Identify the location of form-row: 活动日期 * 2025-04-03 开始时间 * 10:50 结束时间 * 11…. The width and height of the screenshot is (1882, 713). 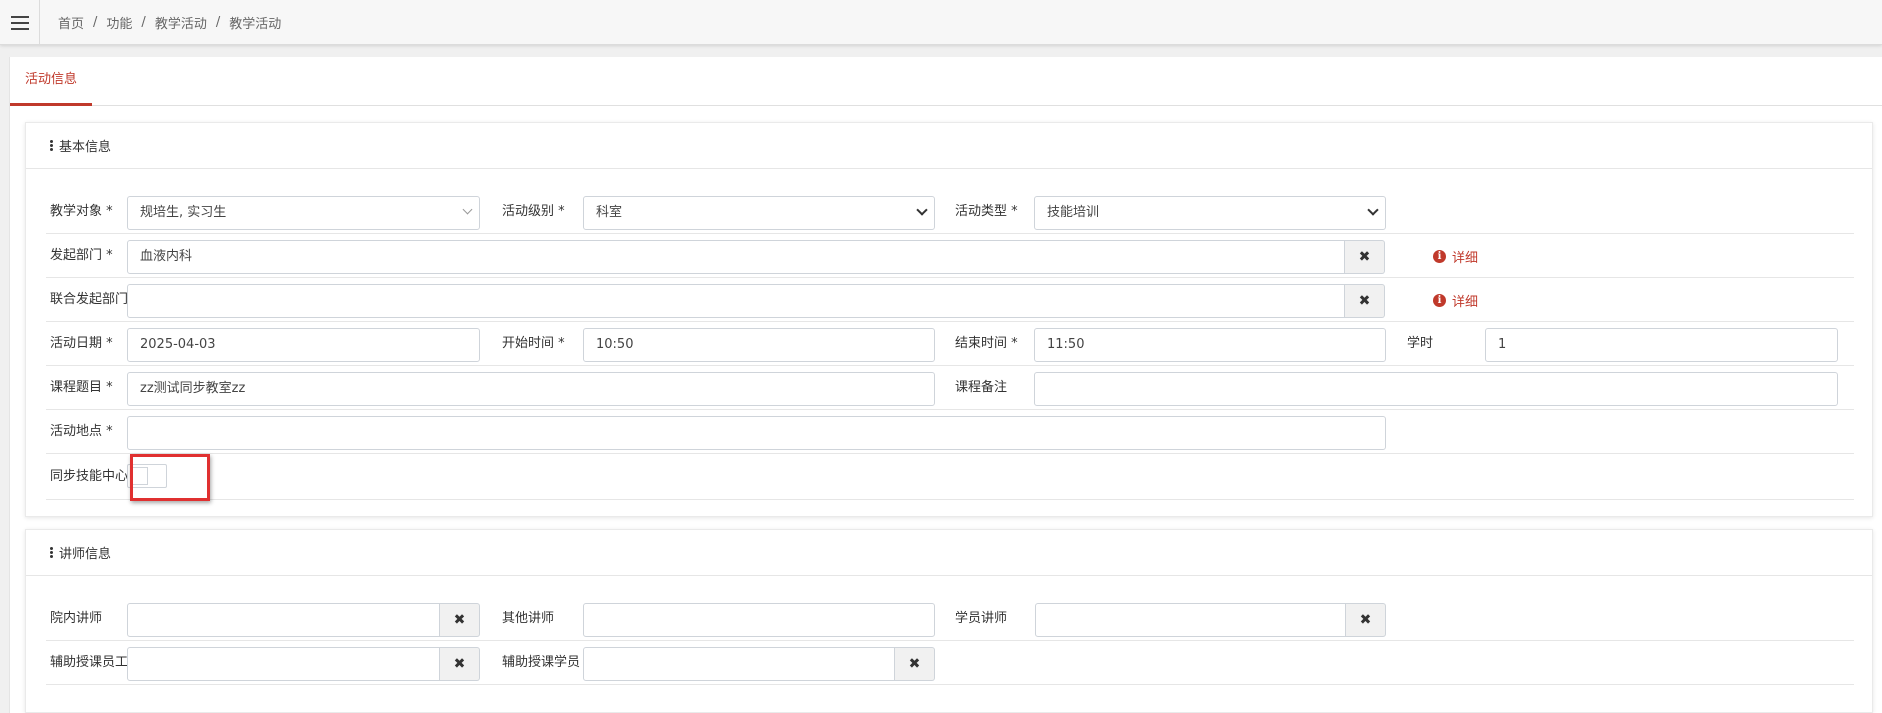
(950, 344).